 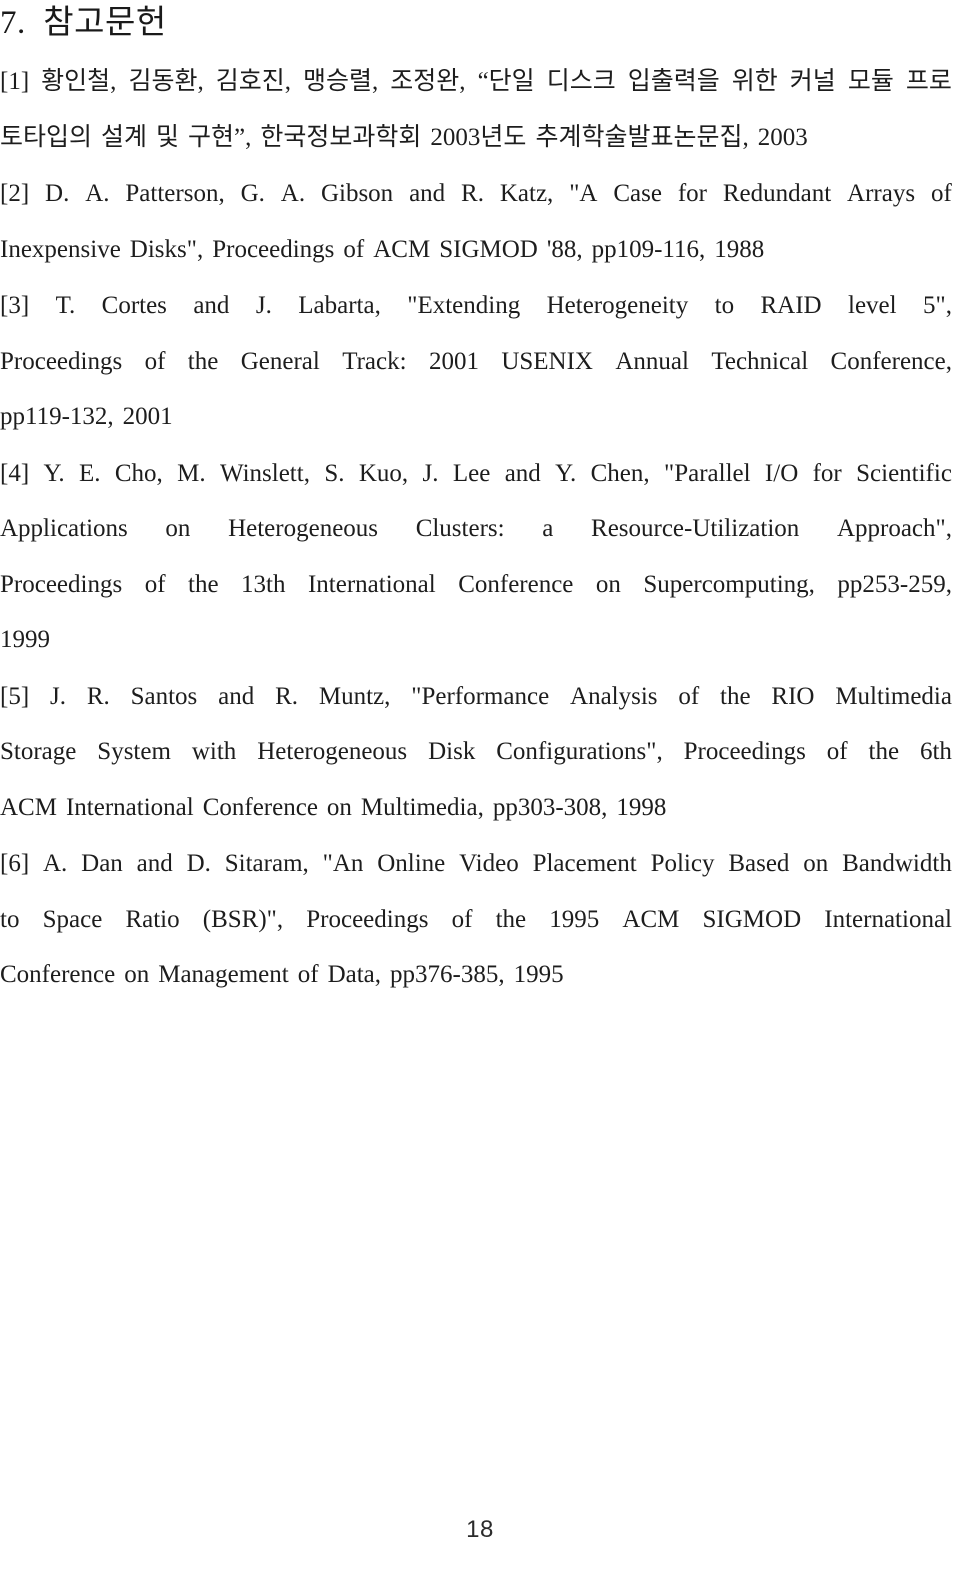 What do you see at coordinates (15, 473) in the screenshot?
I see `reference-word: [4]` at bounding box center [15, 473].